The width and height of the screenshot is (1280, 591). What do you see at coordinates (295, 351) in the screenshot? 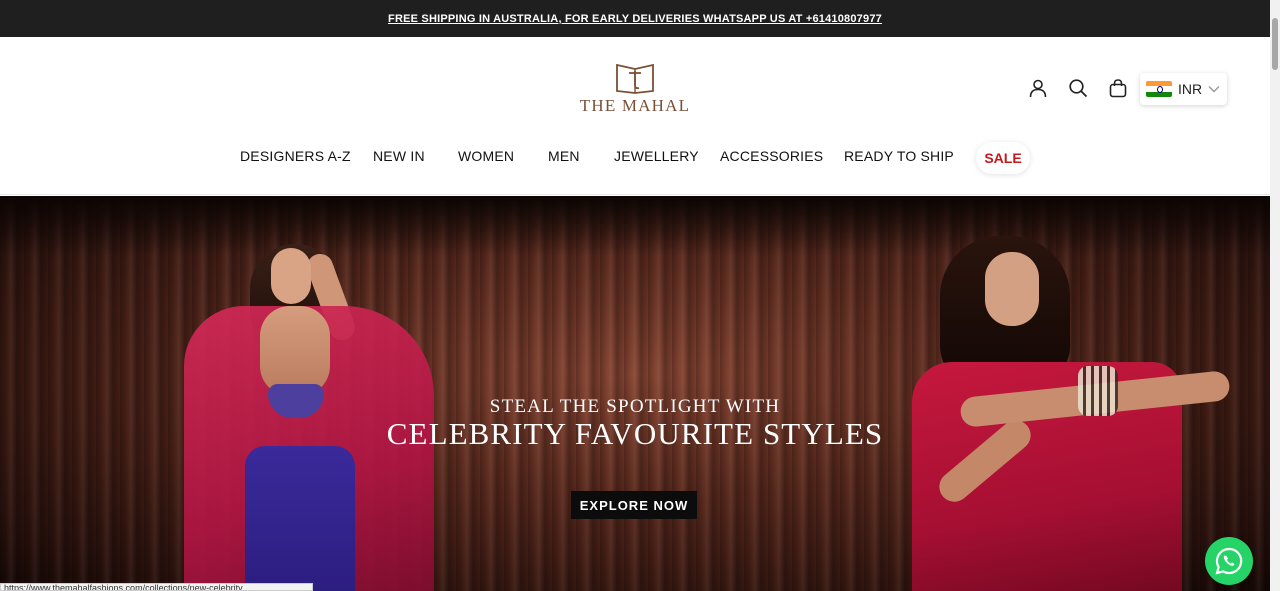
I see `hero-model-left-torso` at bounding box center [295, 351].